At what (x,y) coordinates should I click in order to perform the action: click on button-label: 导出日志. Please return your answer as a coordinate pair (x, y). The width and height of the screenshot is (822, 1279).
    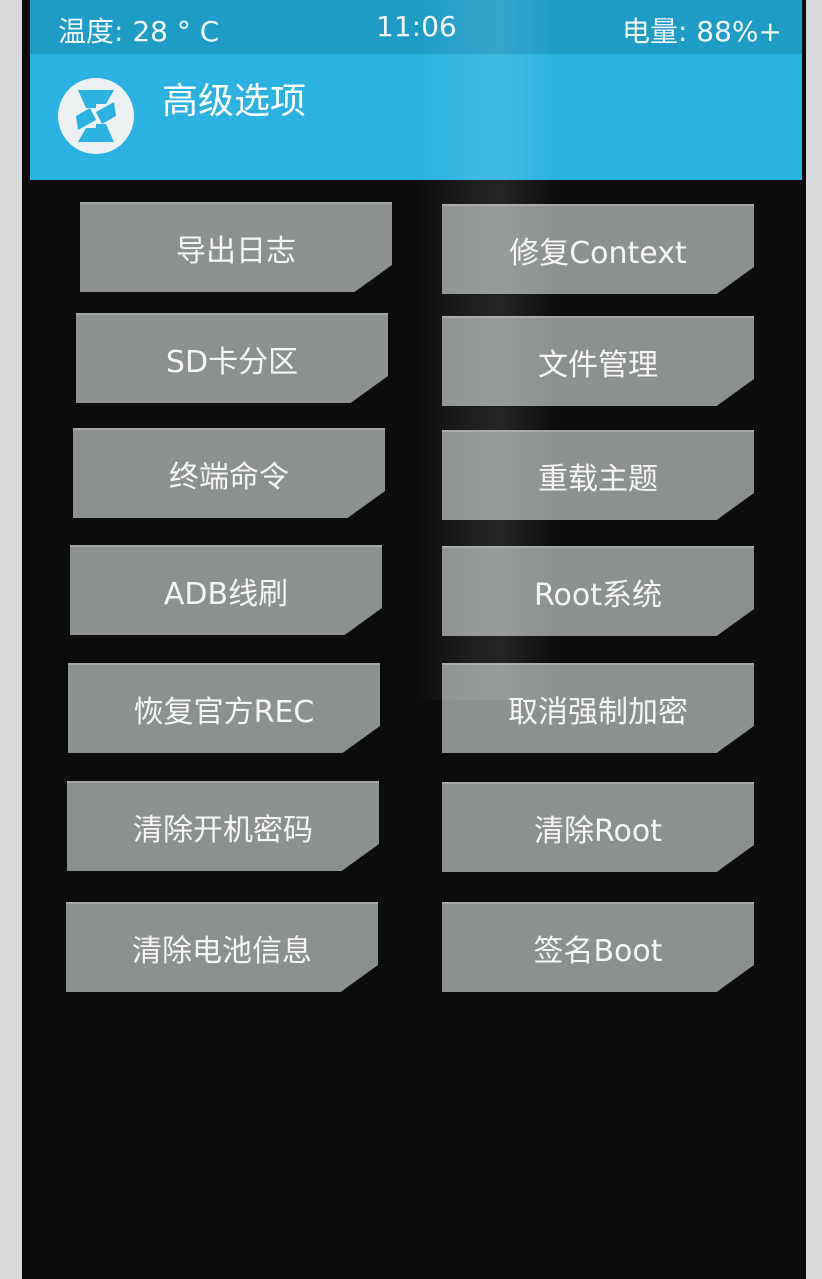
    Looking at the image, I should click on (236, 251).